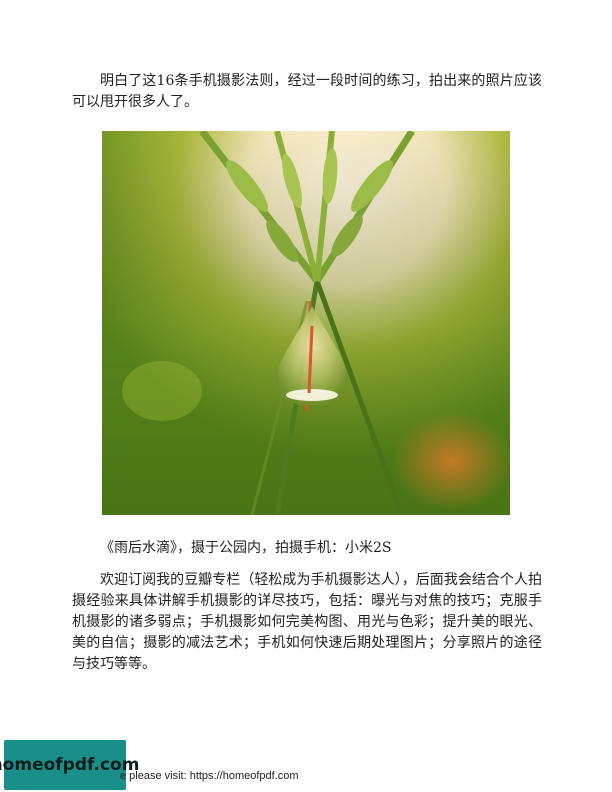 The height and width of the screenshot is (792, 612). What do you see at coordinates (246, 548) in the screenshot?
I see `photo-caption: 《雨后水滴》，摄于公园内，拍摄手机：小米2S` at bounding box center [246, 548].